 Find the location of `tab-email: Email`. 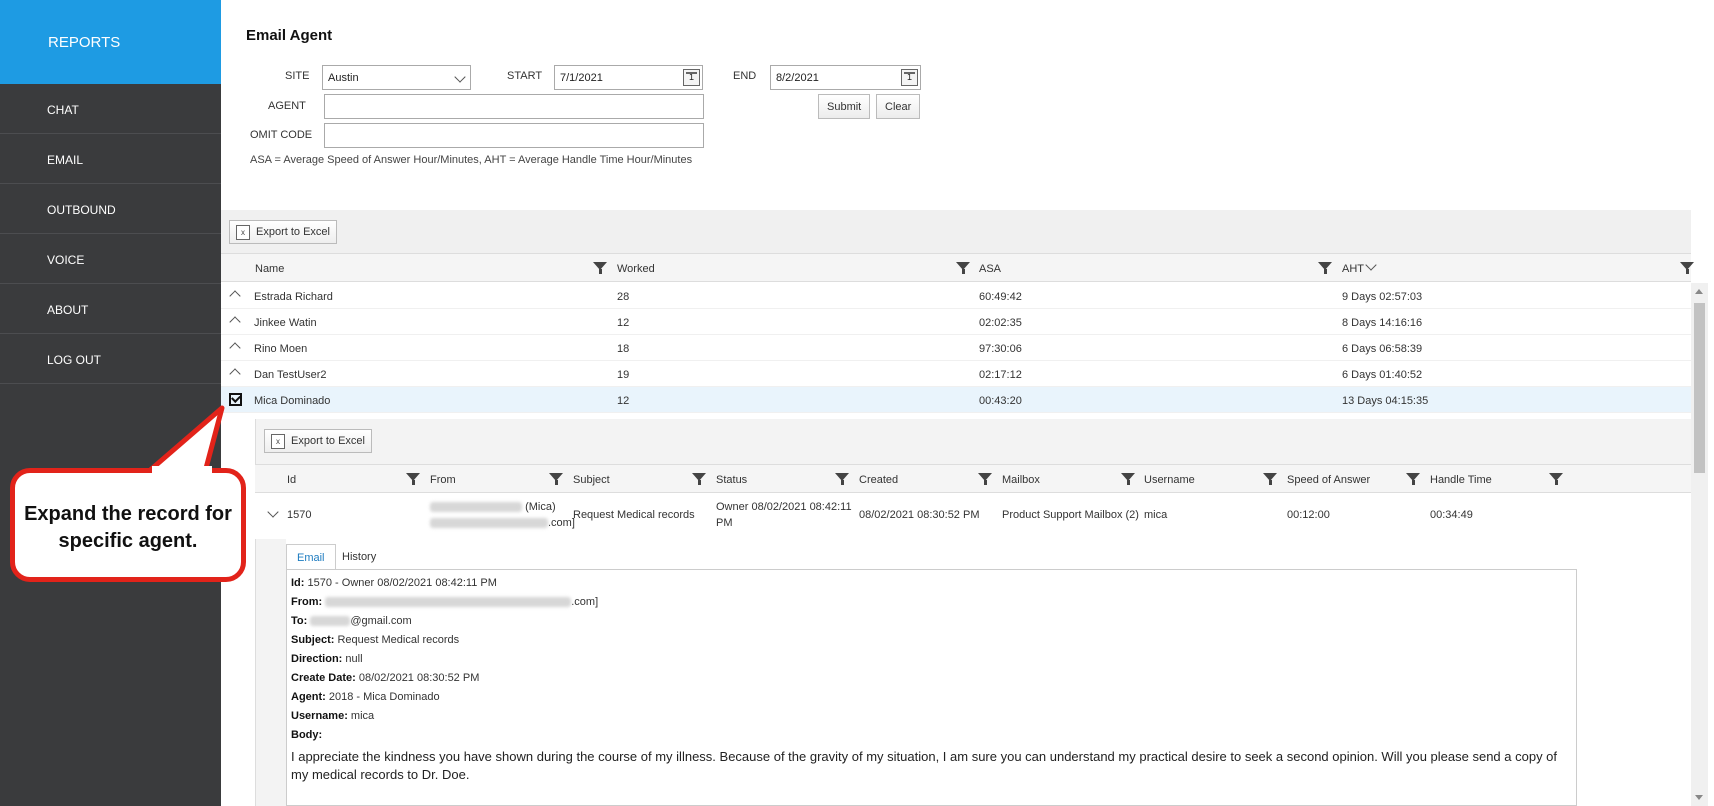

tab-email: Email is located at coordinates (311, 557).